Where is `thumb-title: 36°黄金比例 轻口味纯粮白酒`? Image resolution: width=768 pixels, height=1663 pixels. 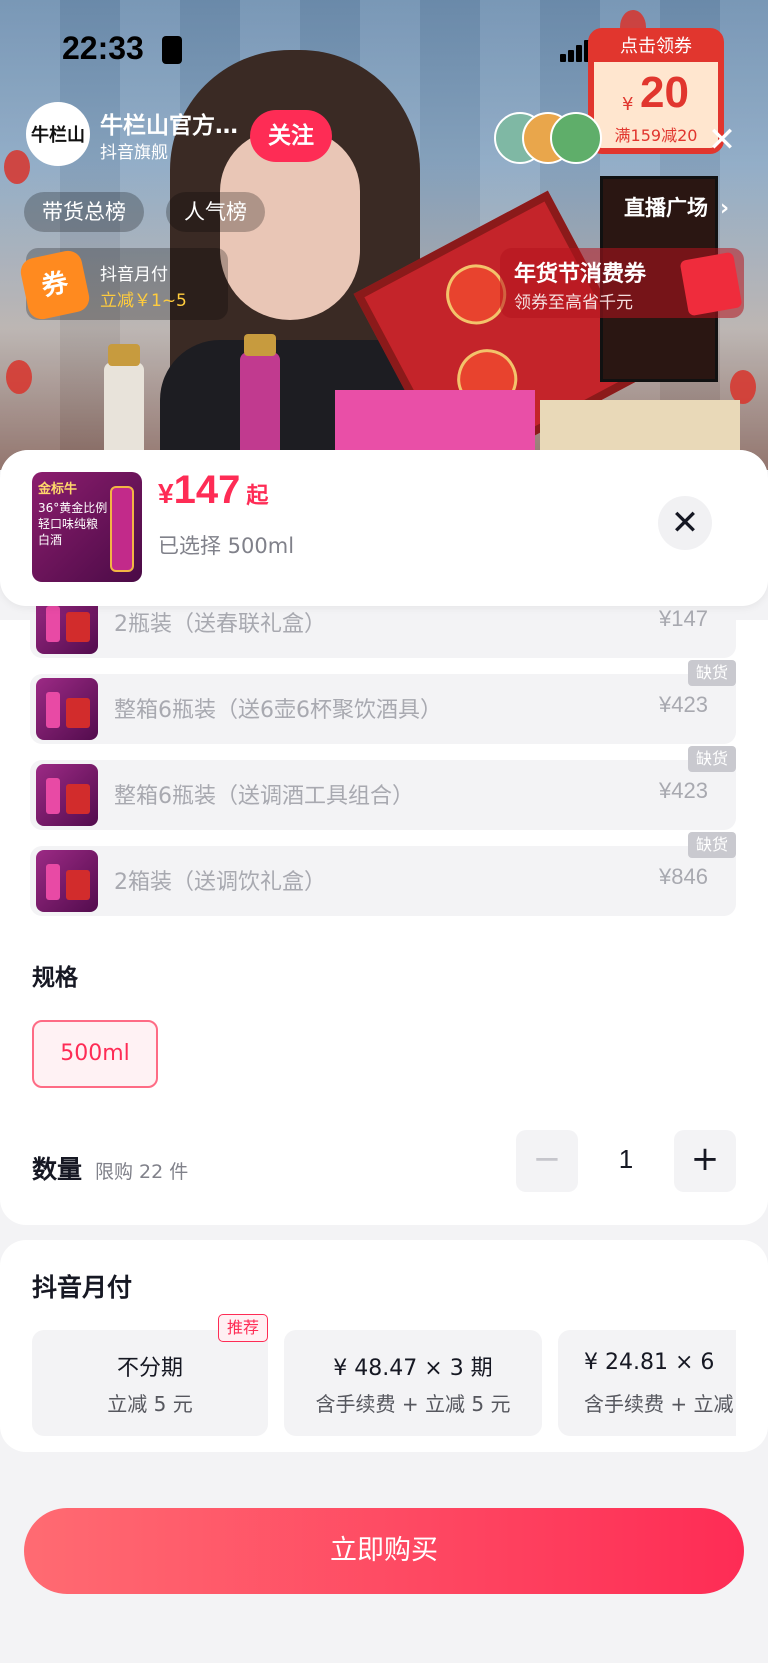 thumb-title: 36°黄金比例 轻口味纯粮白酒 is located at coordinates (73, 524).